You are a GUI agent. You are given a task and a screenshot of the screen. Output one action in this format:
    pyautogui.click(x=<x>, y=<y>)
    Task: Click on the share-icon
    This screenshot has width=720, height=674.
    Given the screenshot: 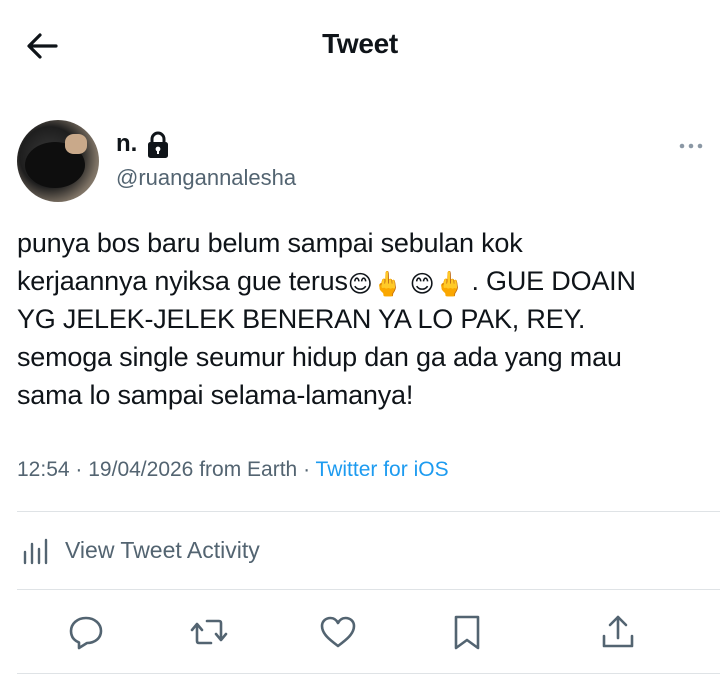 What is the action you would take?
    pyautogui.click(x=618, y=632)
    